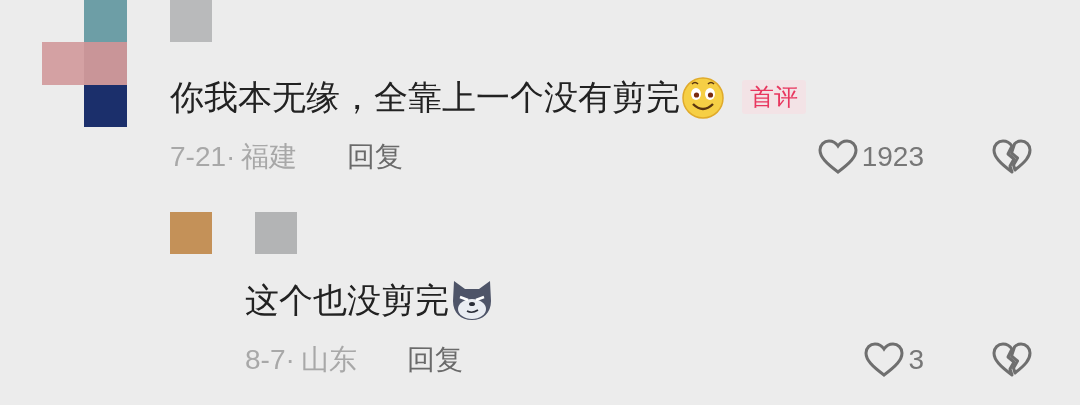 This screenshot has width=1080, height=405. I want to click on first-comment-tag: 首评, so click(774, 97).